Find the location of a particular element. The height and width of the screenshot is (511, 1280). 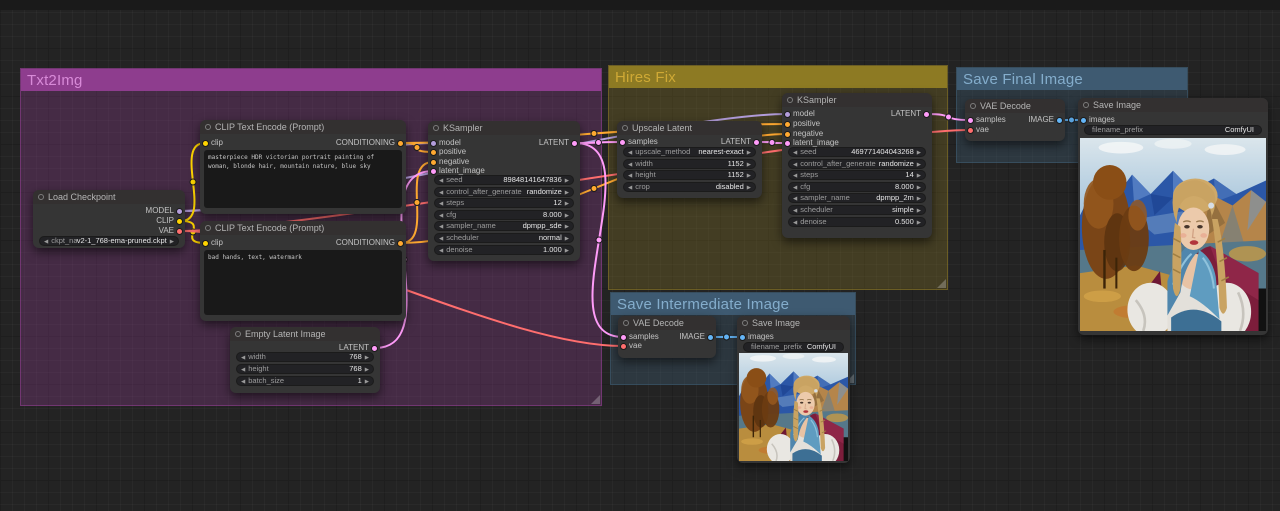

widget-height: height768 is located at coordinates (305, 369).